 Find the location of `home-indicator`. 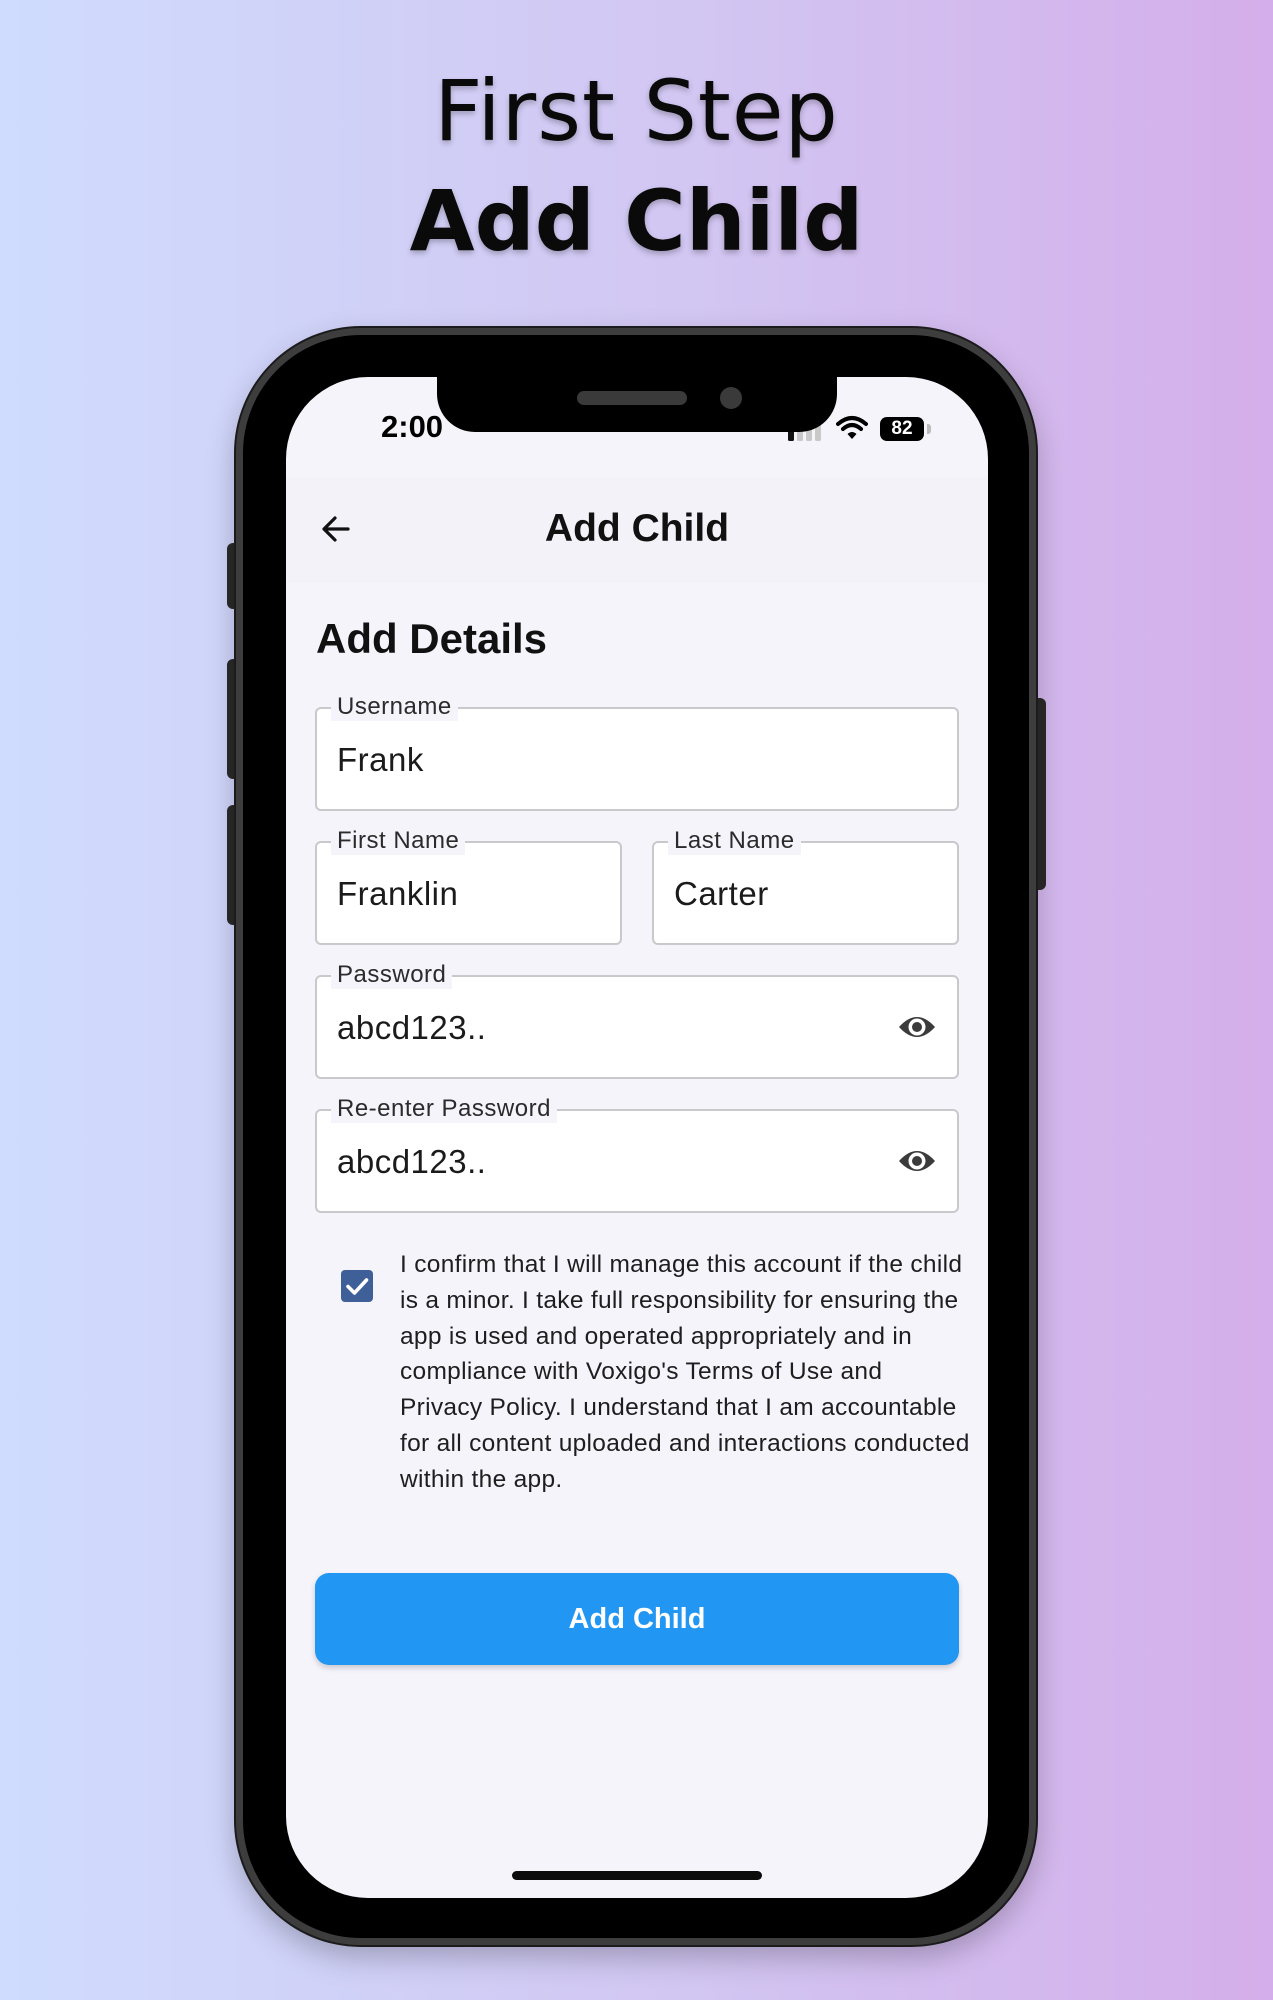

home-indicator is located at coordinates (637, 1875).